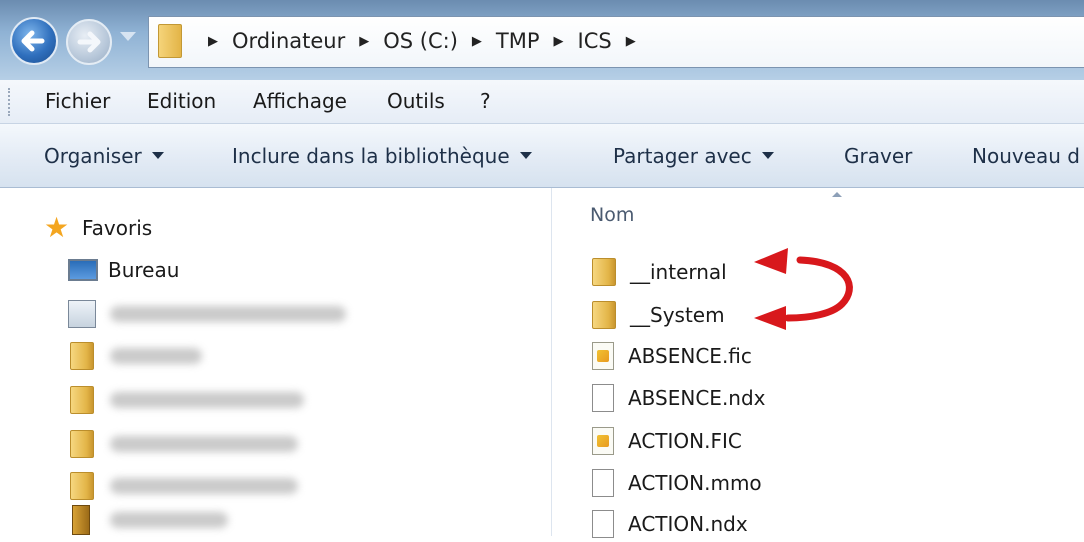 This screenshot has width=1084, height=542. What do you see at coordinates (595, 41) in the screenshot?
I see `breadcrumb-ics: ICS` at bounding box center [595, 41].